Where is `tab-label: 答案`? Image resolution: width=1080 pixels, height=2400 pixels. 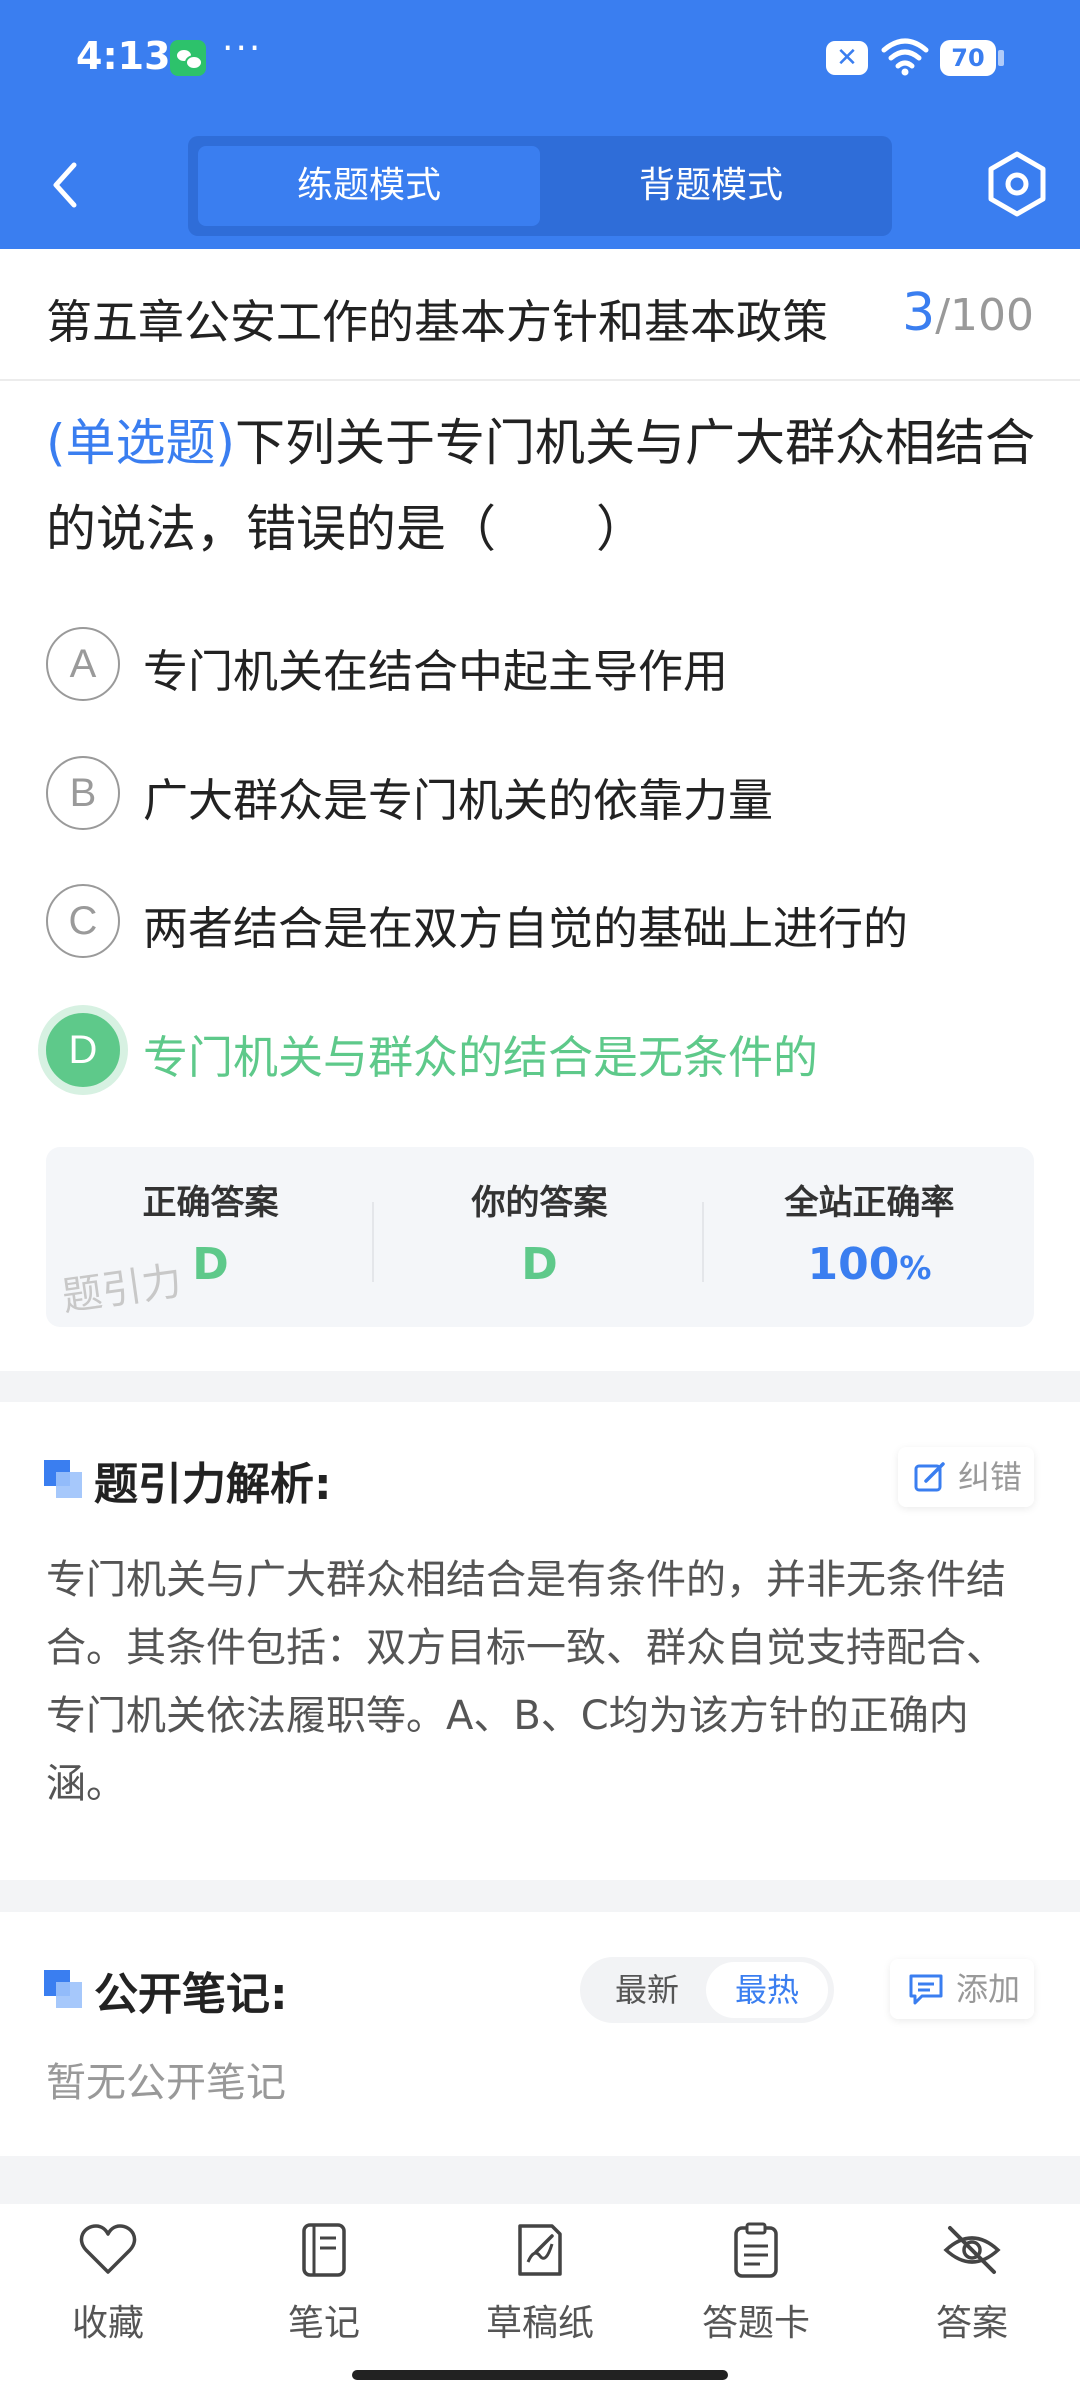
tab-label: 答案 is located at coordinates (971, 2323).